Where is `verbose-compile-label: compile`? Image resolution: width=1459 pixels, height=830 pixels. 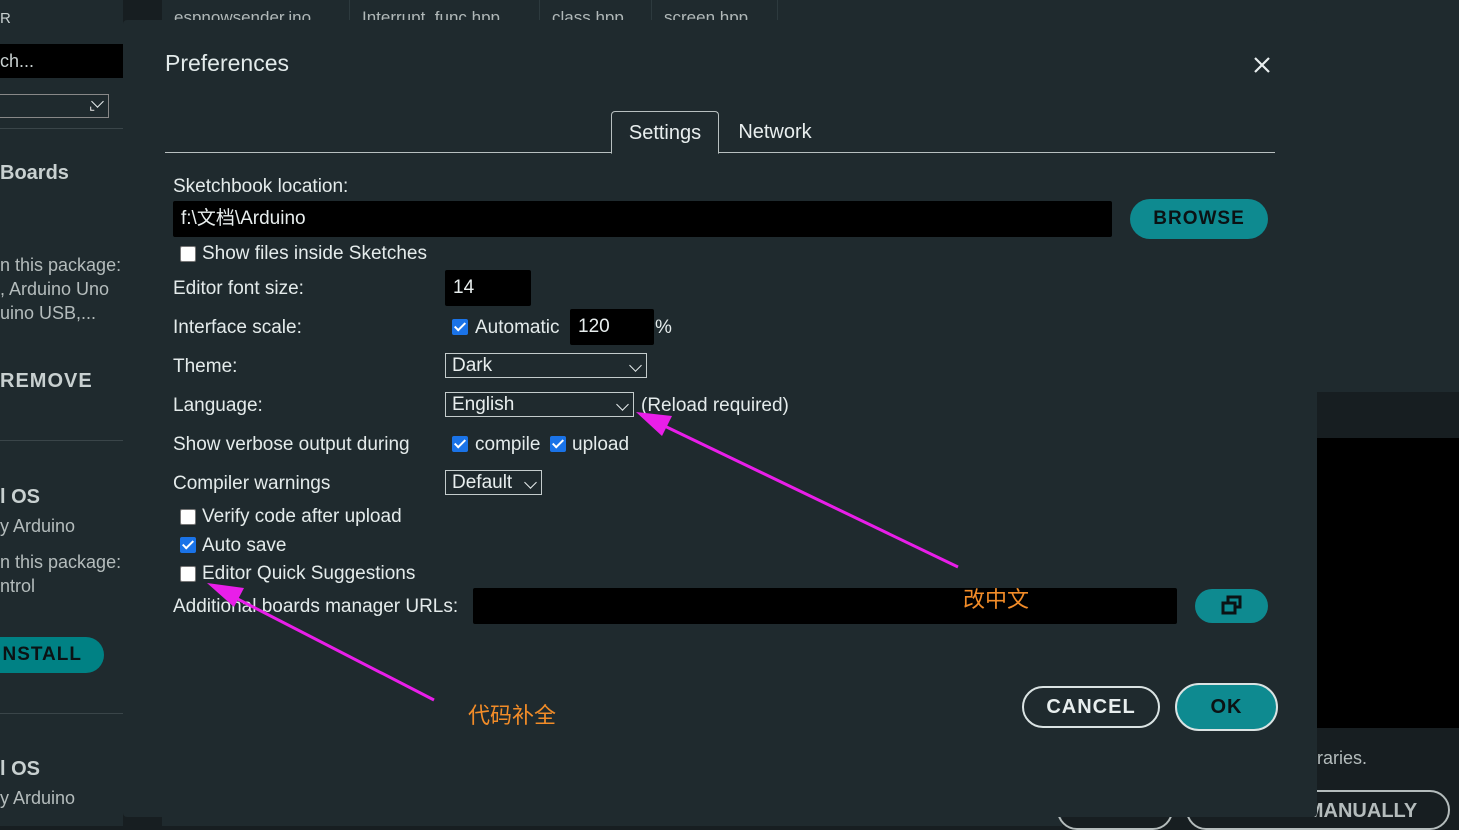 verbose-compile-label: compile is located at coordinates (508, 444).